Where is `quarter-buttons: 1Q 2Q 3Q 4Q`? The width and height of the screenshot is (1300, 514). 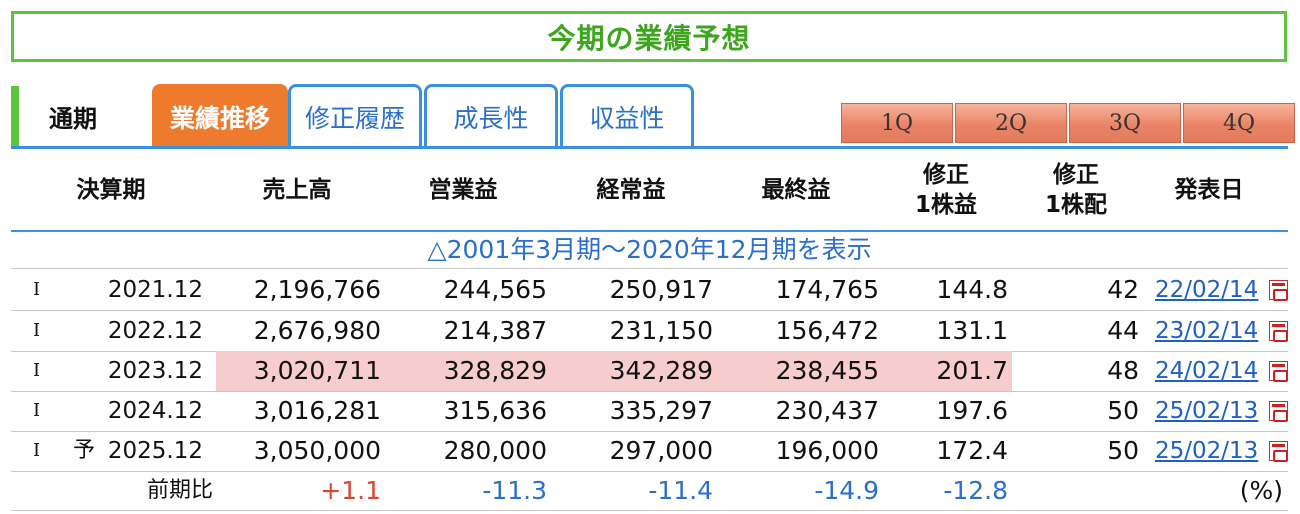 quarter-buttons: 1Q 2Q 3Q 4Q is located at coordinates (1069, 123).